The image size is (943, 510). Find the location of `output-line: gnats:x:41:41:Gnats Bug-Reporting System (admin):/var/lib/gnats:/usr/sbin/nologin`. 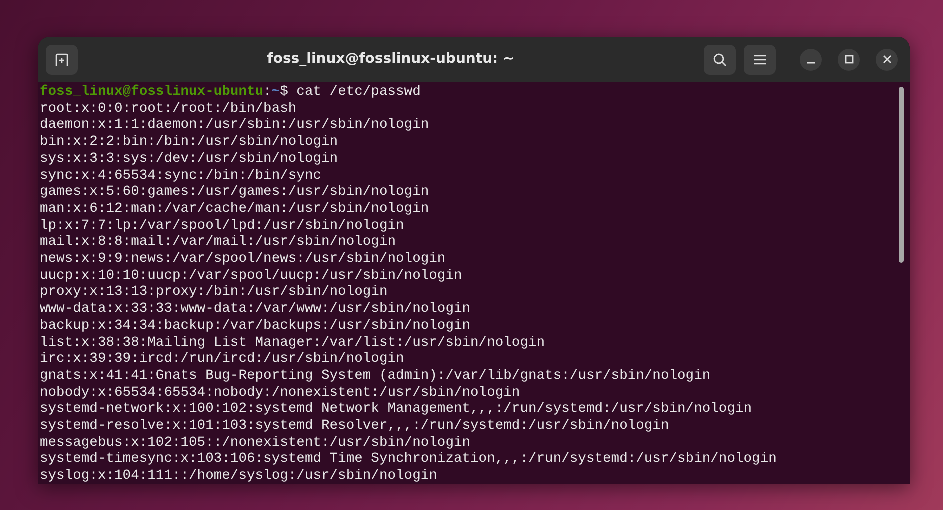

output-line: gnats:x:41:41:Gnats Bug-Reporting System (admin):/var/lib/gnats:/usr/sbin/nologin is located at coordinates (375, 377).